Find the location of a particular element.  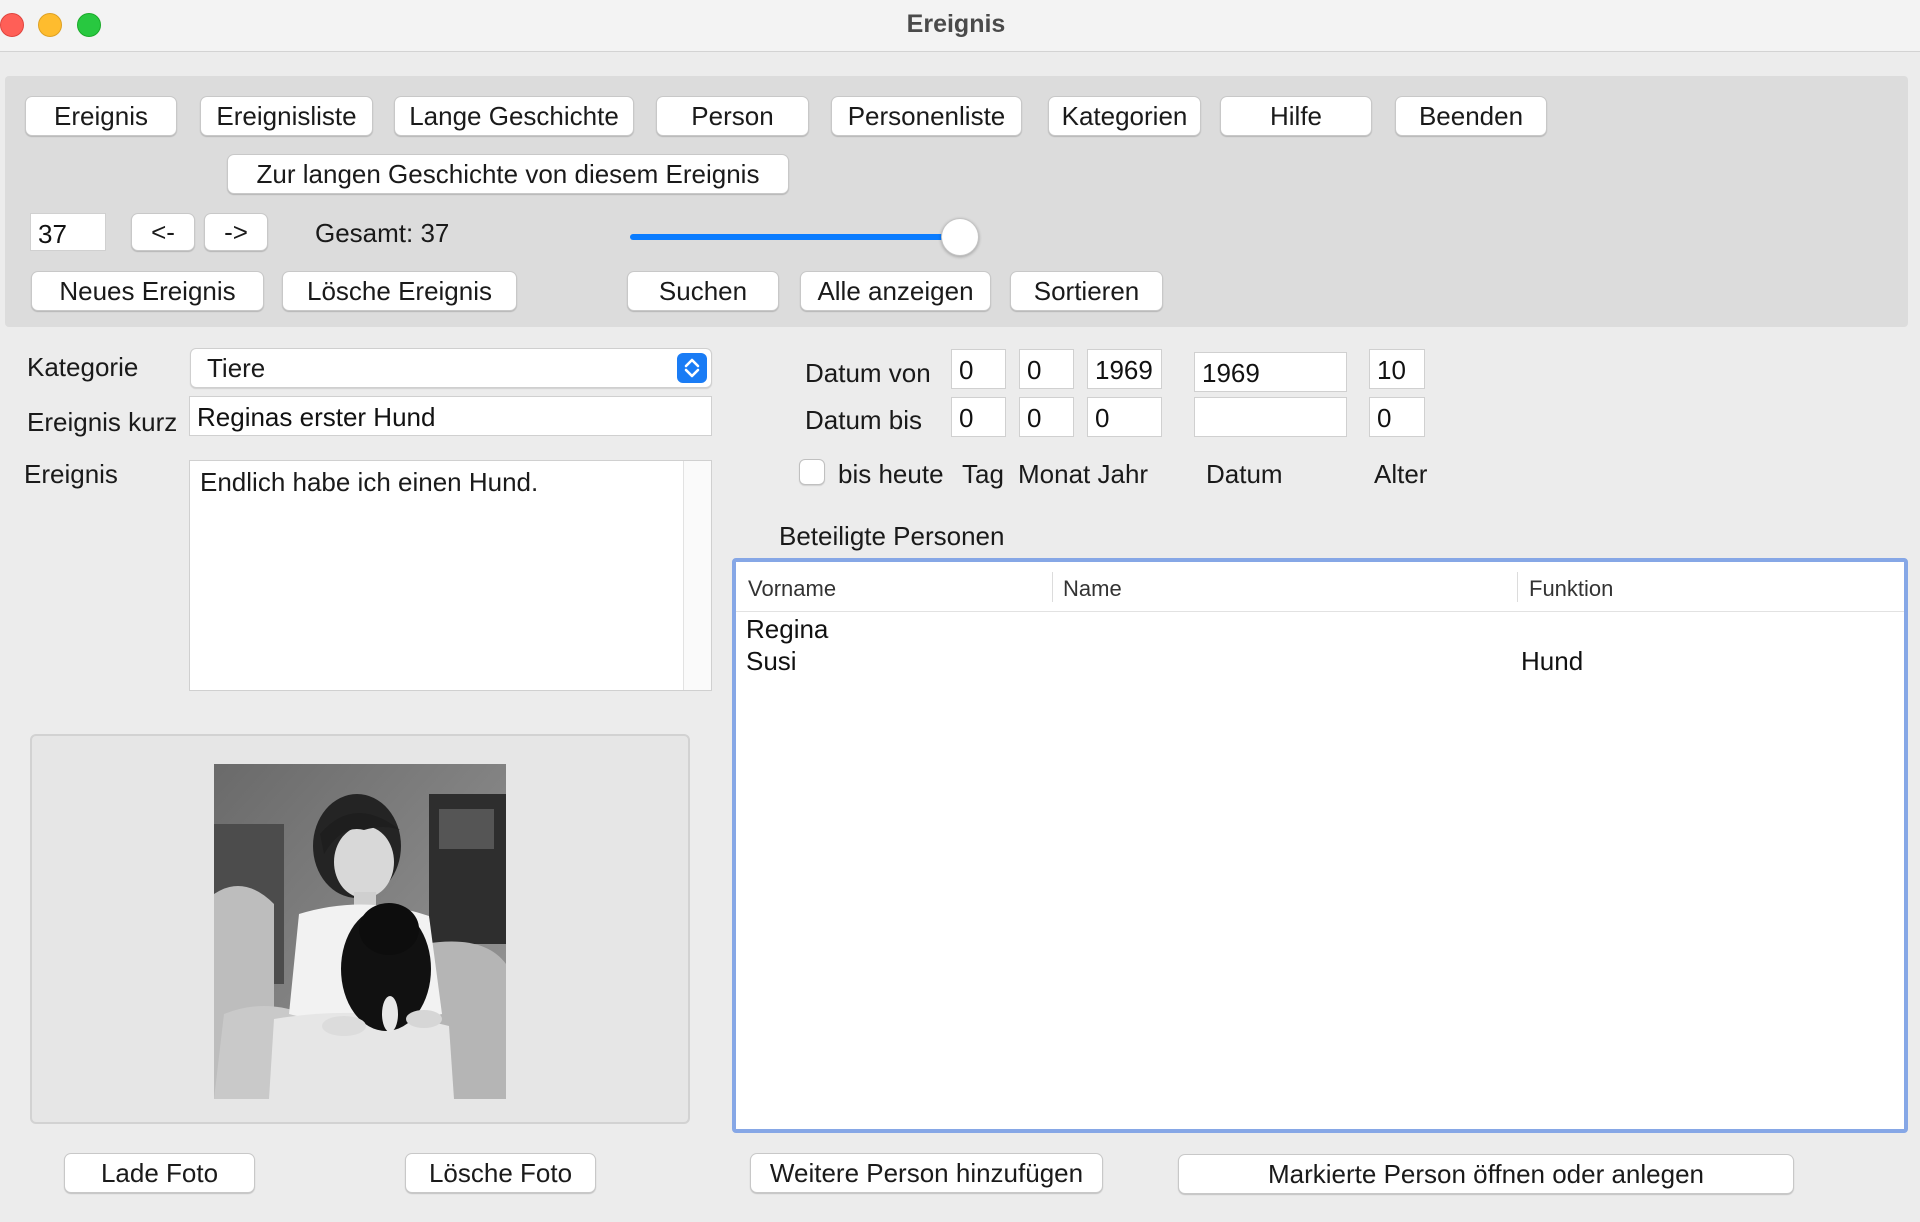

nav-lange-geschichte-button: Lange Geschichte is located at coordinates (514, 116).